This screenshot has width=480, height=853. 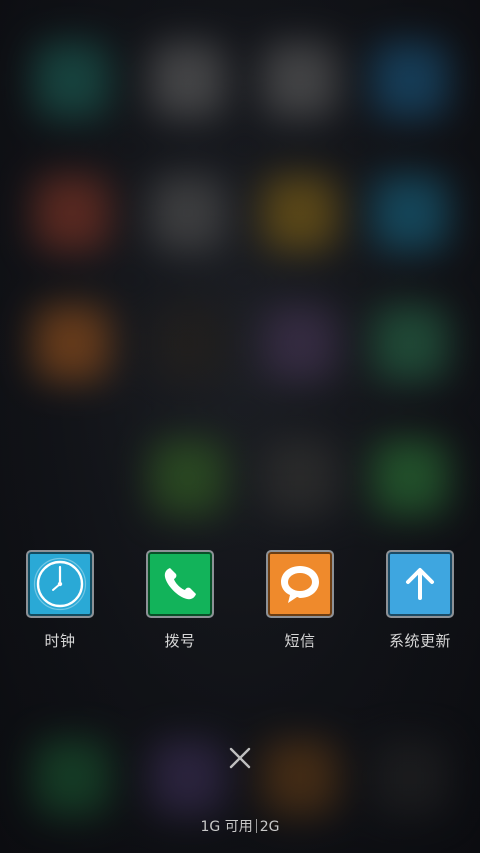 I want to click on app-icon-system-update, so click(x=420, y=584).